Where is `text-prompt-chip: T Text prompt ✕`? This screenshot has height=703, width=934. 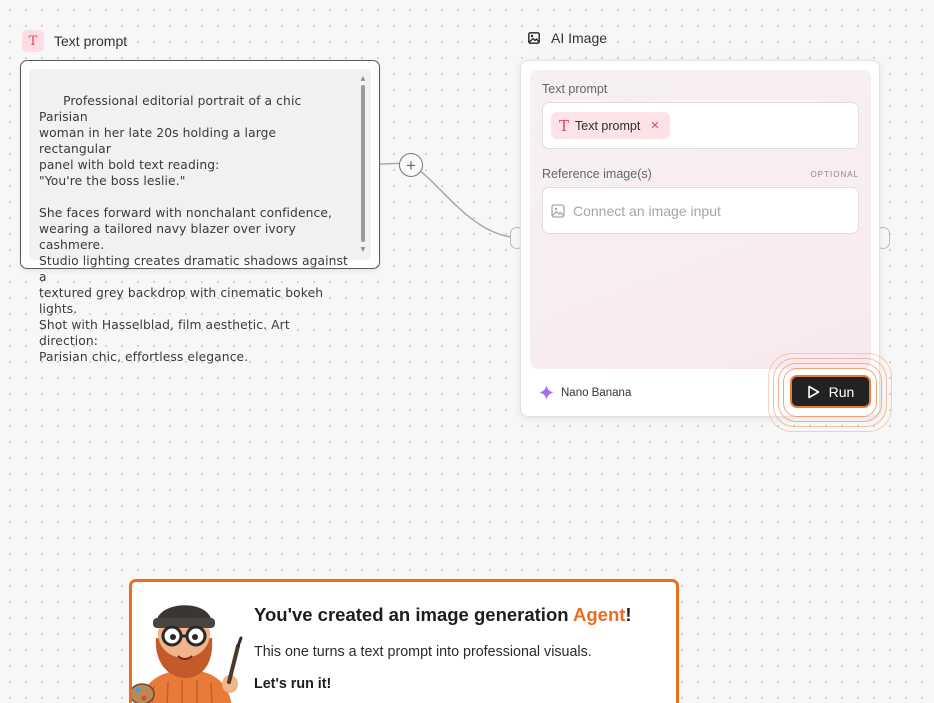
text-prompt-chip: T Text prompt ✕ is located at coordinates (610, 125).